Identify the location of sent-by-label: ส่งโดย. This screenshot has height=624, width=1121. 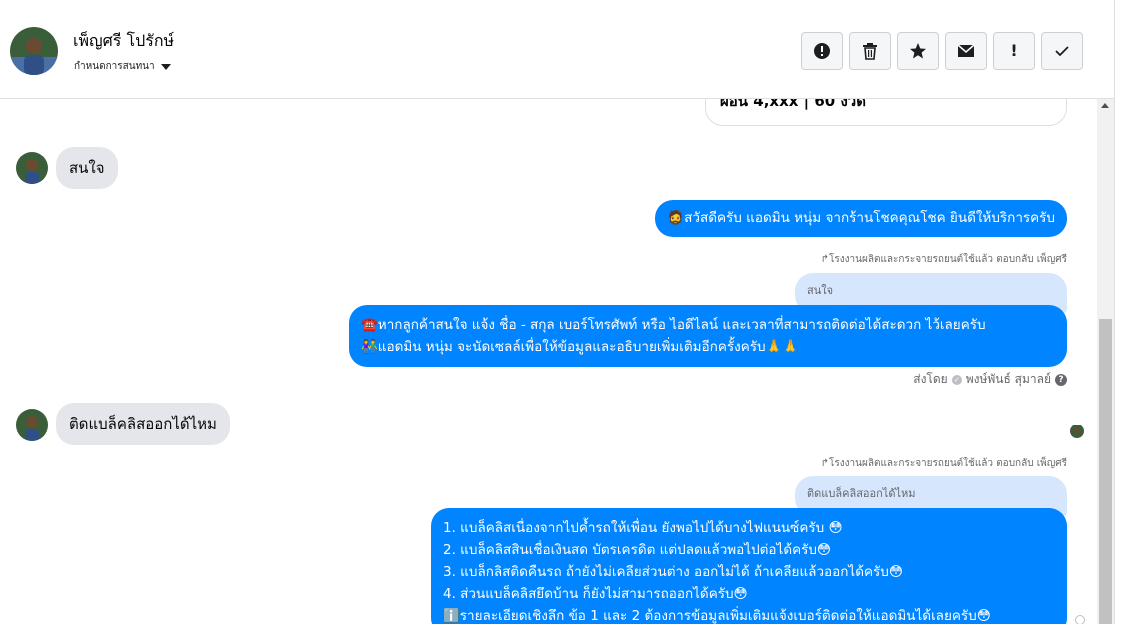
(930, 379).